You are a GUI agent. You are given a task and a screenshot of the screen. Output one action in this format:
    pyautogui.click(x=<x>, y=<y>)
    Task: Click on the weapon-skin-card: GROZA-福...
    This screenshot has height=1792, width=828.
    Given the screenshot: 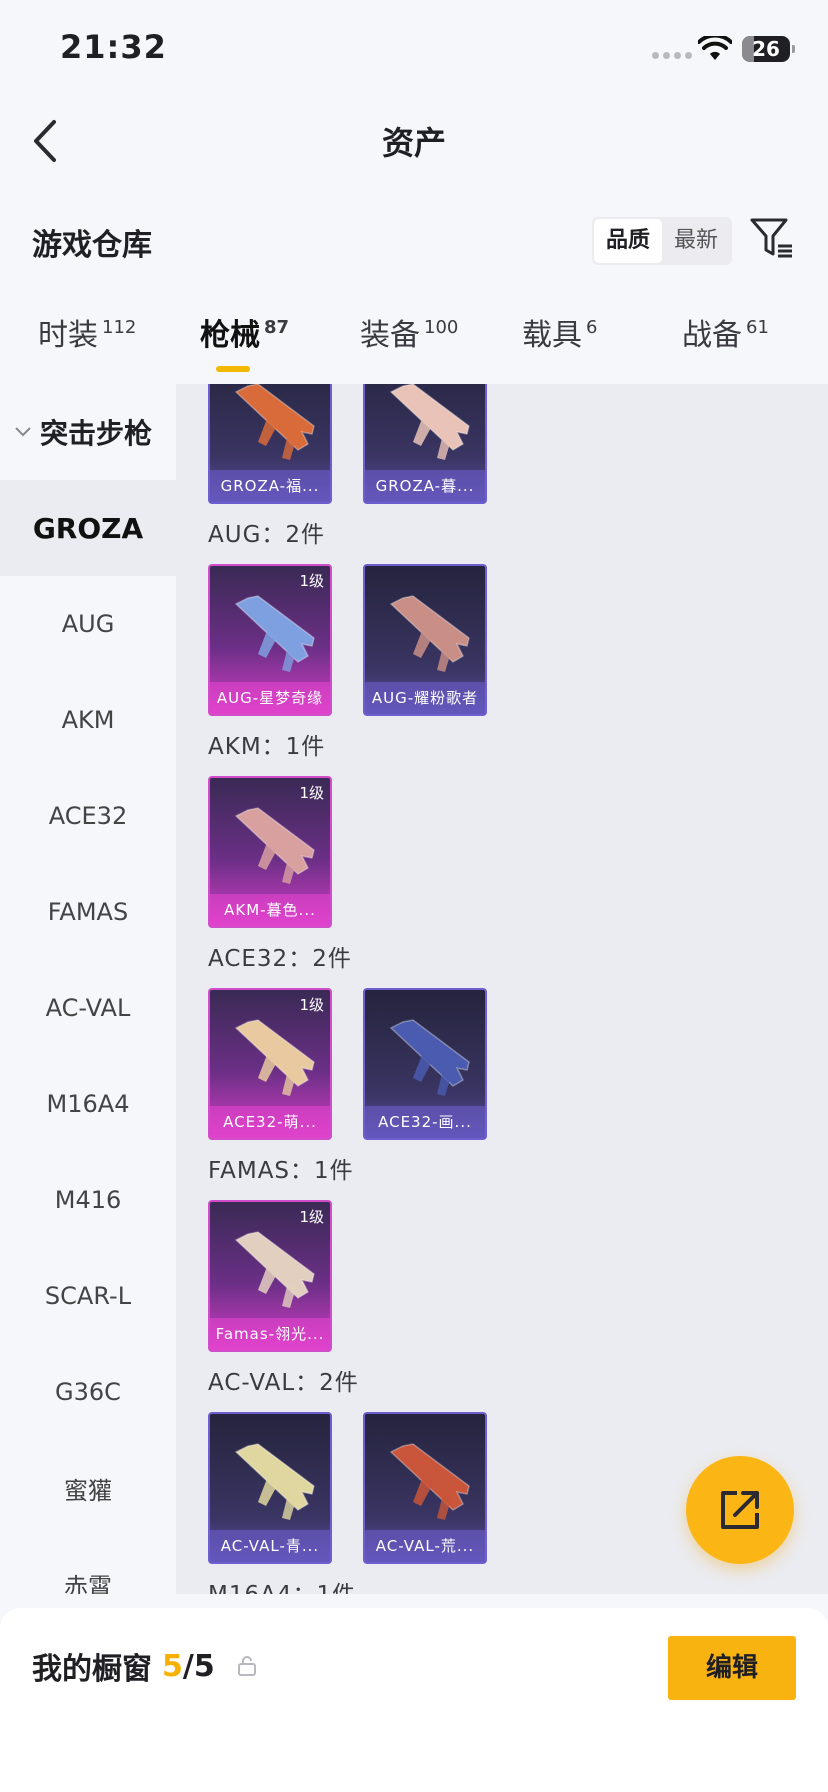 What is the action you would take?
    pyautogui.click(x=270, y=444)
    